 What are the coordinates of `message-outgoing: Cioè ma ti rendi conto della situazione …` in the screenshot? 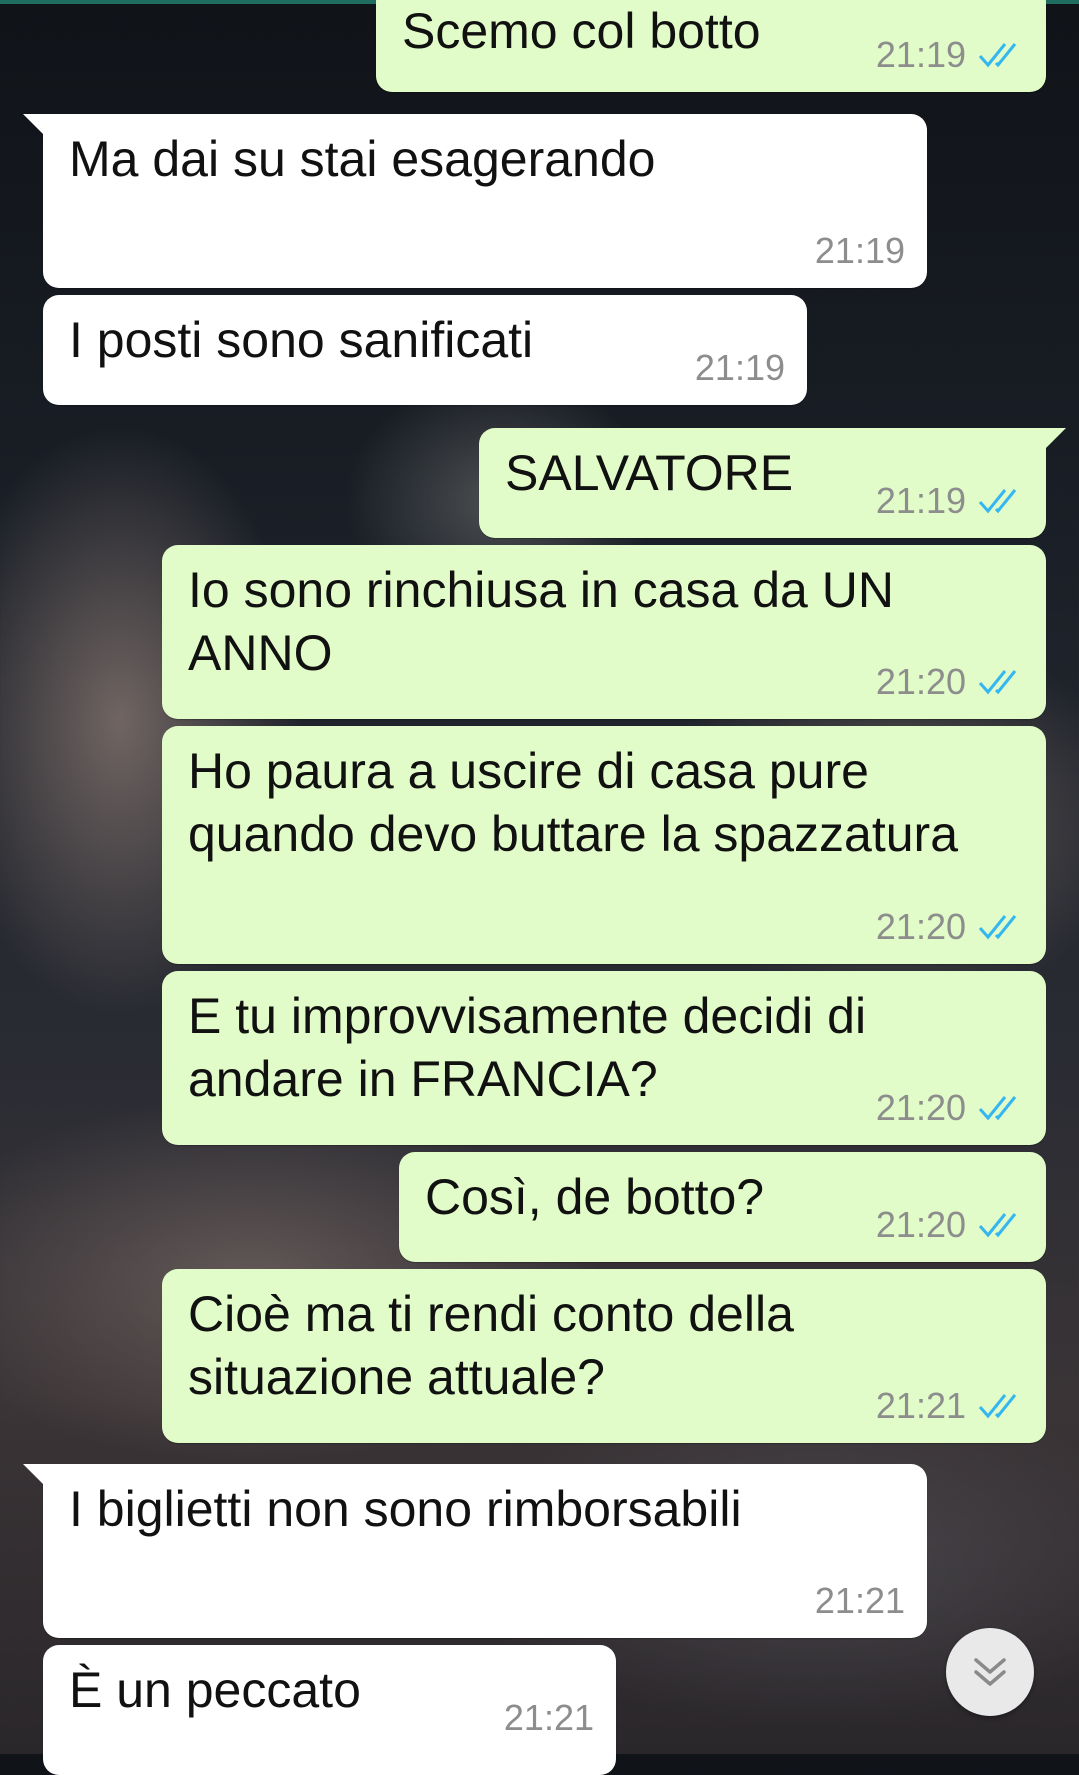 It's located at (604, 1356).